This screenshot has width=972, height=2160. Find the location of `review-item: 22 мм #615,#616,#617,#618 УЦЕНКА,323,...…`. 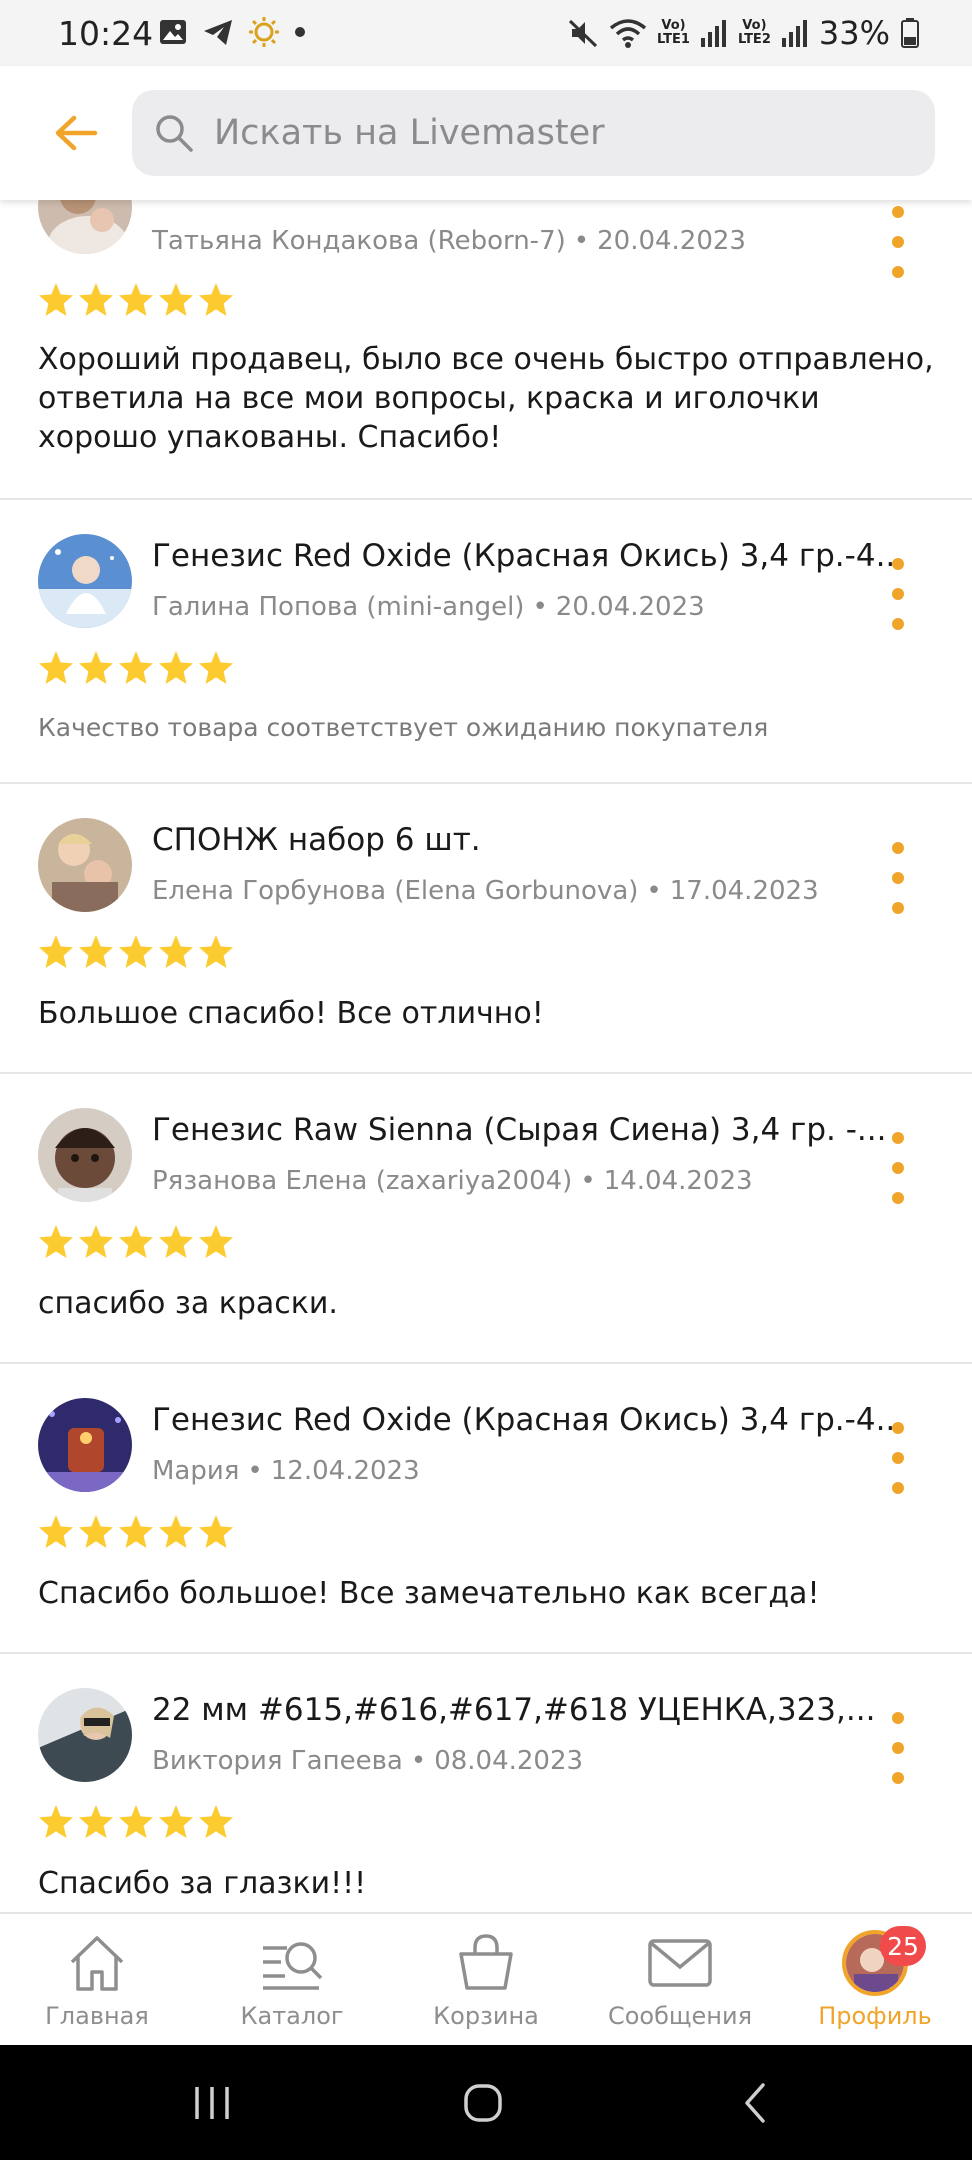

review-item: 22 мм #615,#616,#617,#618 УЦЕНКА,323,...… is located at coordinates (486, 1783).